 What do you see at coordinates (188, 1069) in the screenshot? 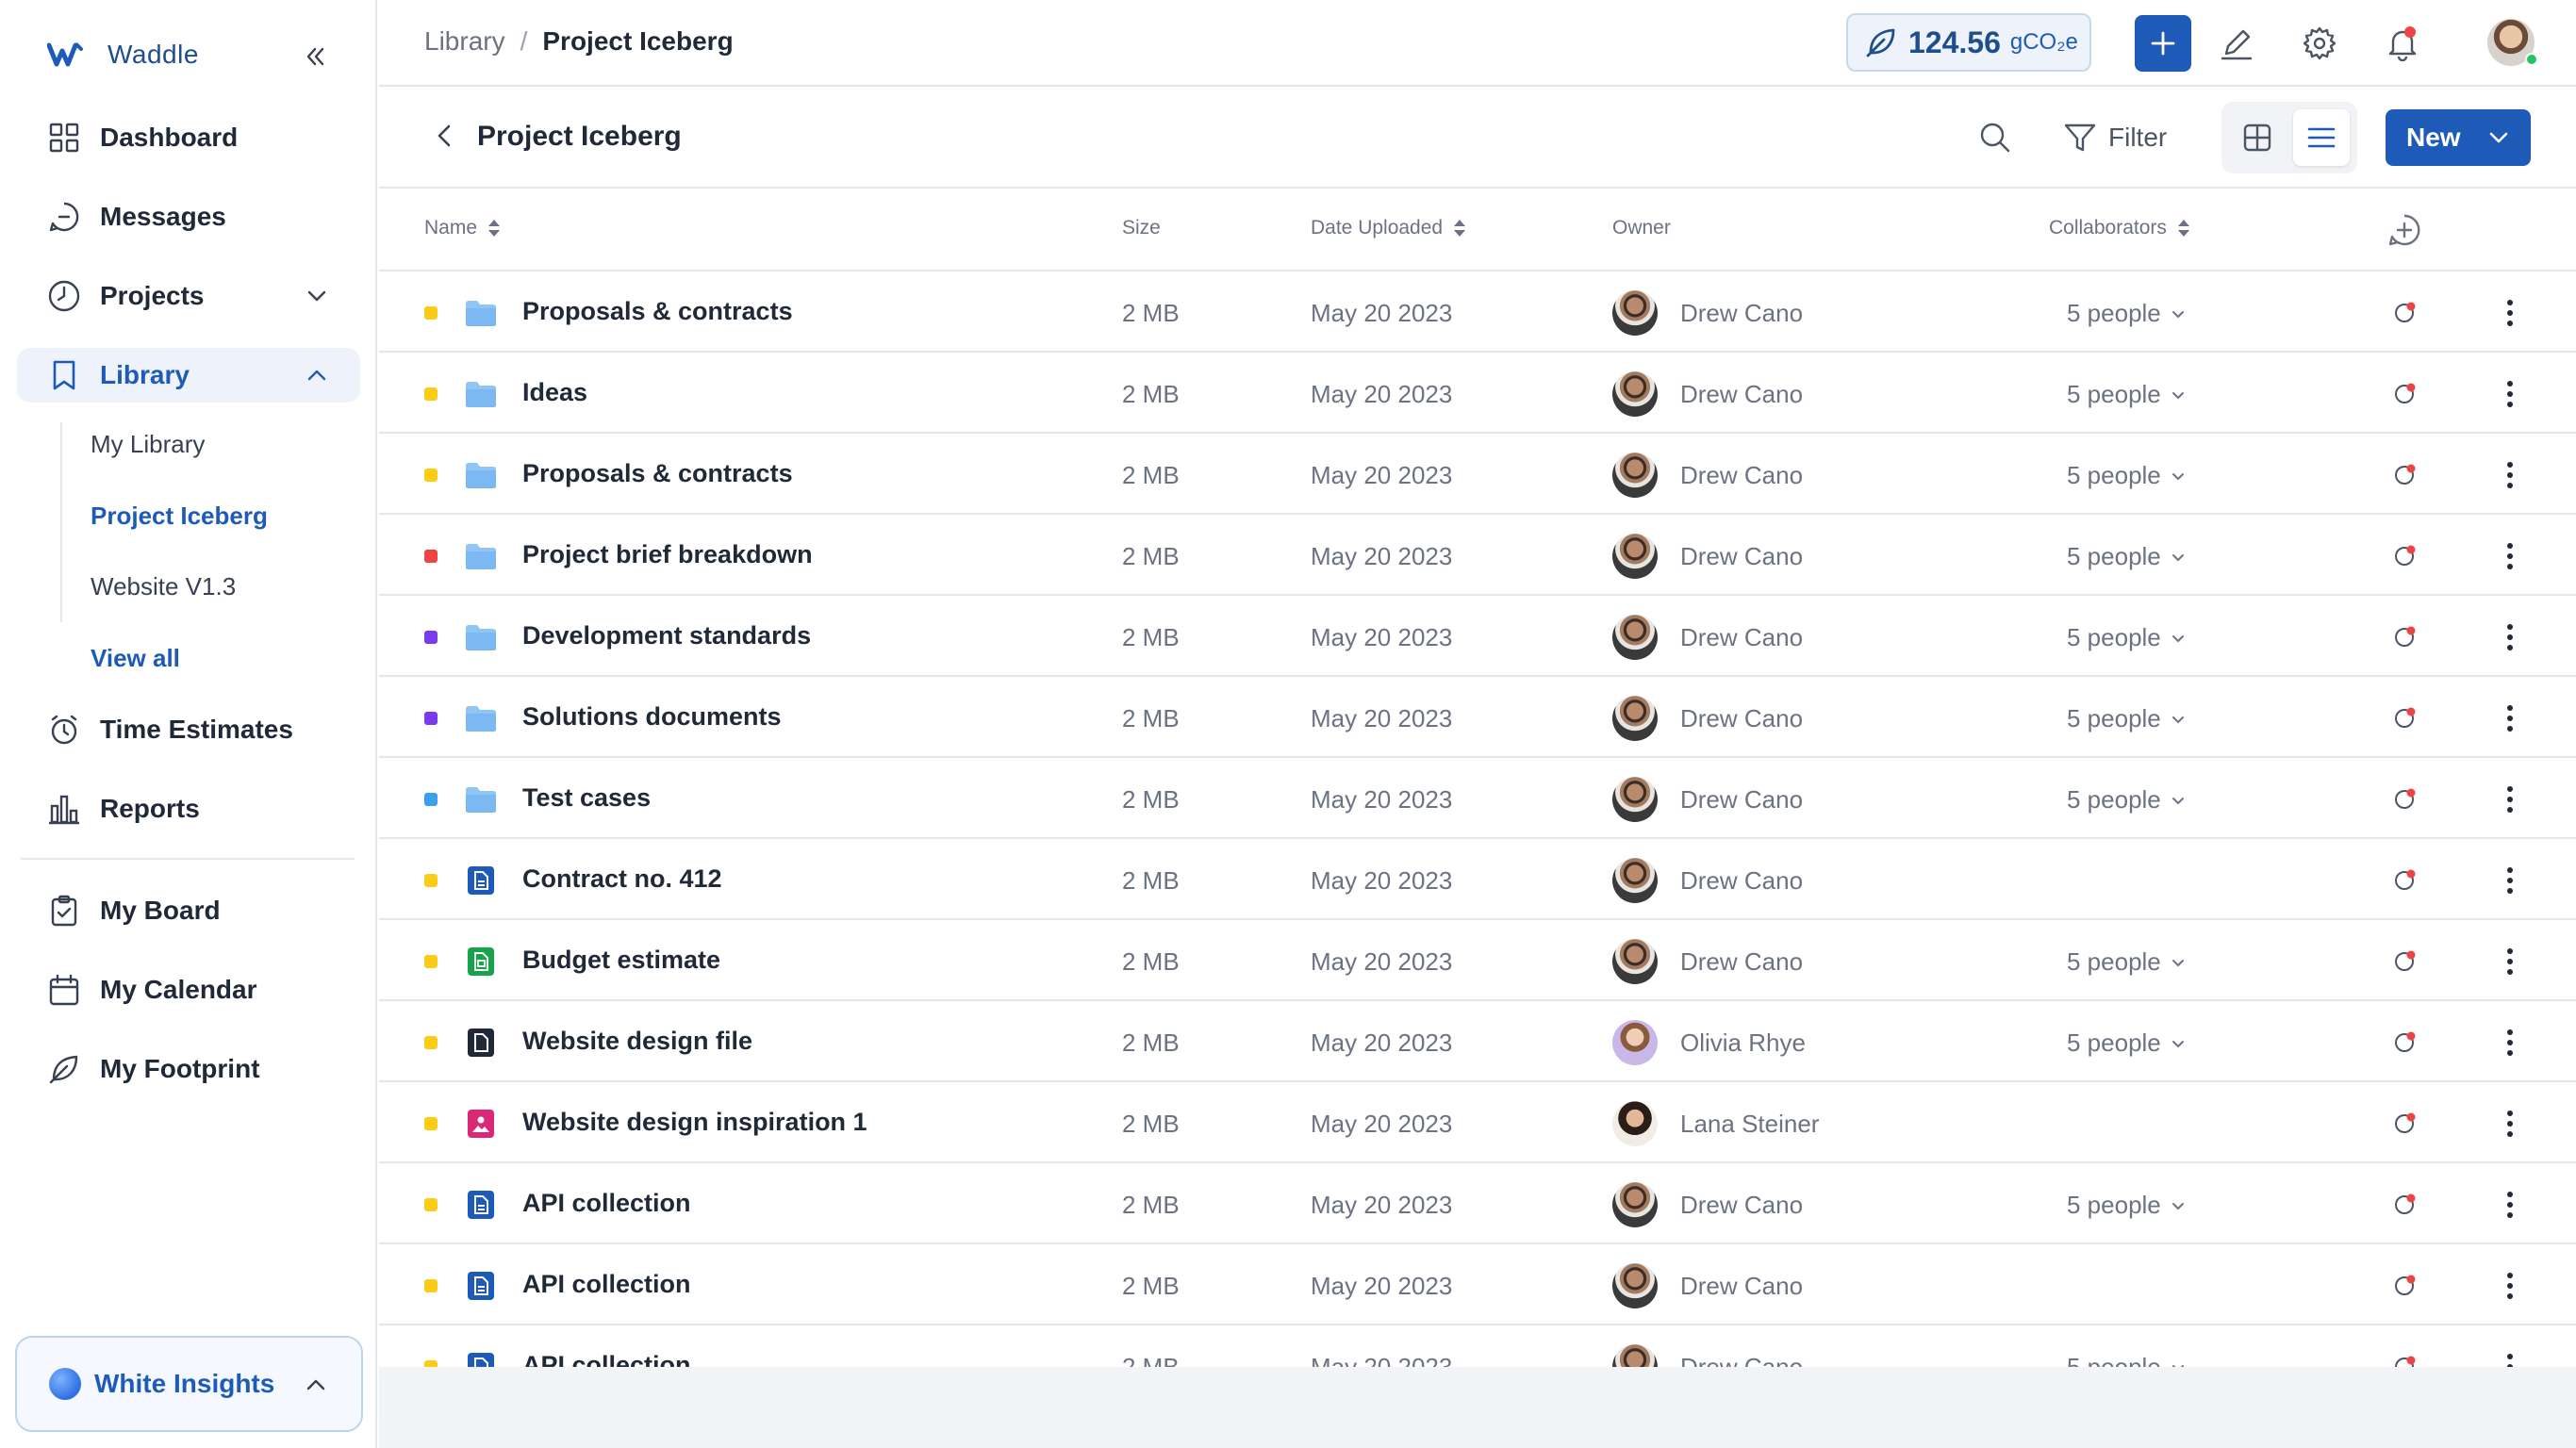
I see `sidebar-item-my-footprint: My Footprint` at bounding box center [188, 1069].